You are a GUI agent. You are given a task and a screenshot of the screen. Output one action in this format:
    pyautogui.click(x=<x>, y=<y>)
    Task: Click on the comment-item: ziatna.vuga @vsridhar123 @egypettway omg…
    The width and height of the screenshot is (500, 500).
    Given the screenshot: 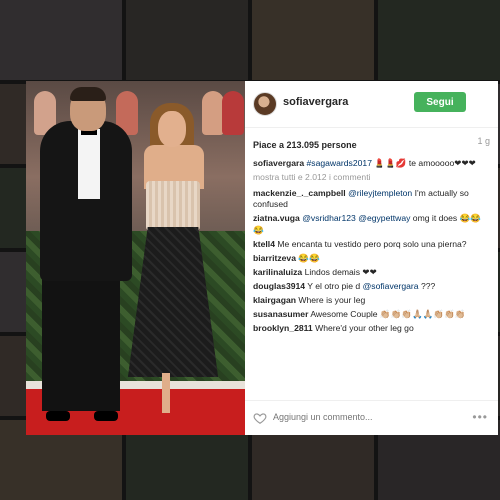 What is the action you would take?
    pyautogui.click(x=371, y=224)
    